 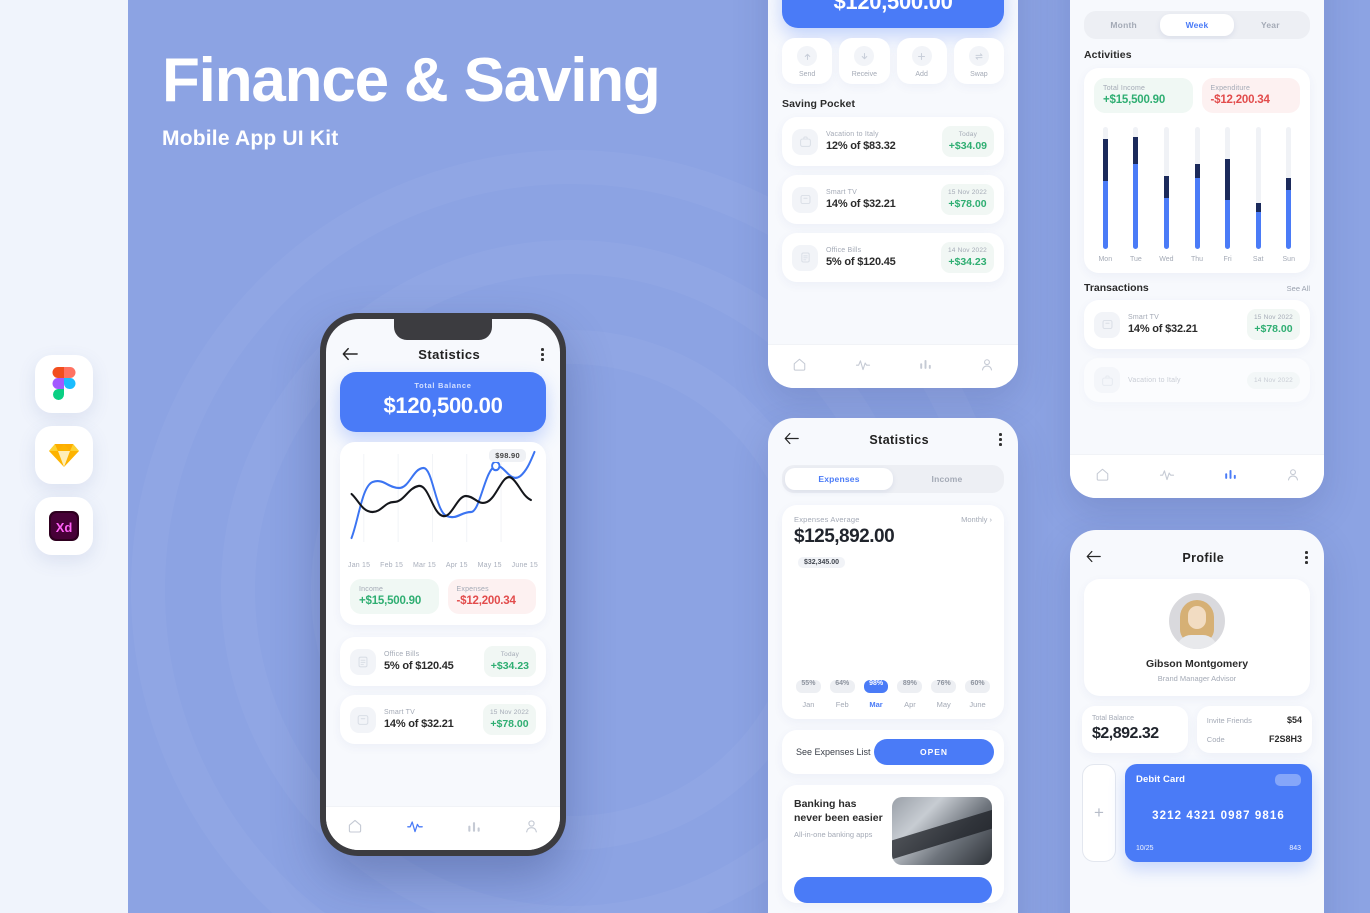 I want to click on balance-amount: $120,500.00, so click(x=893, y=7).